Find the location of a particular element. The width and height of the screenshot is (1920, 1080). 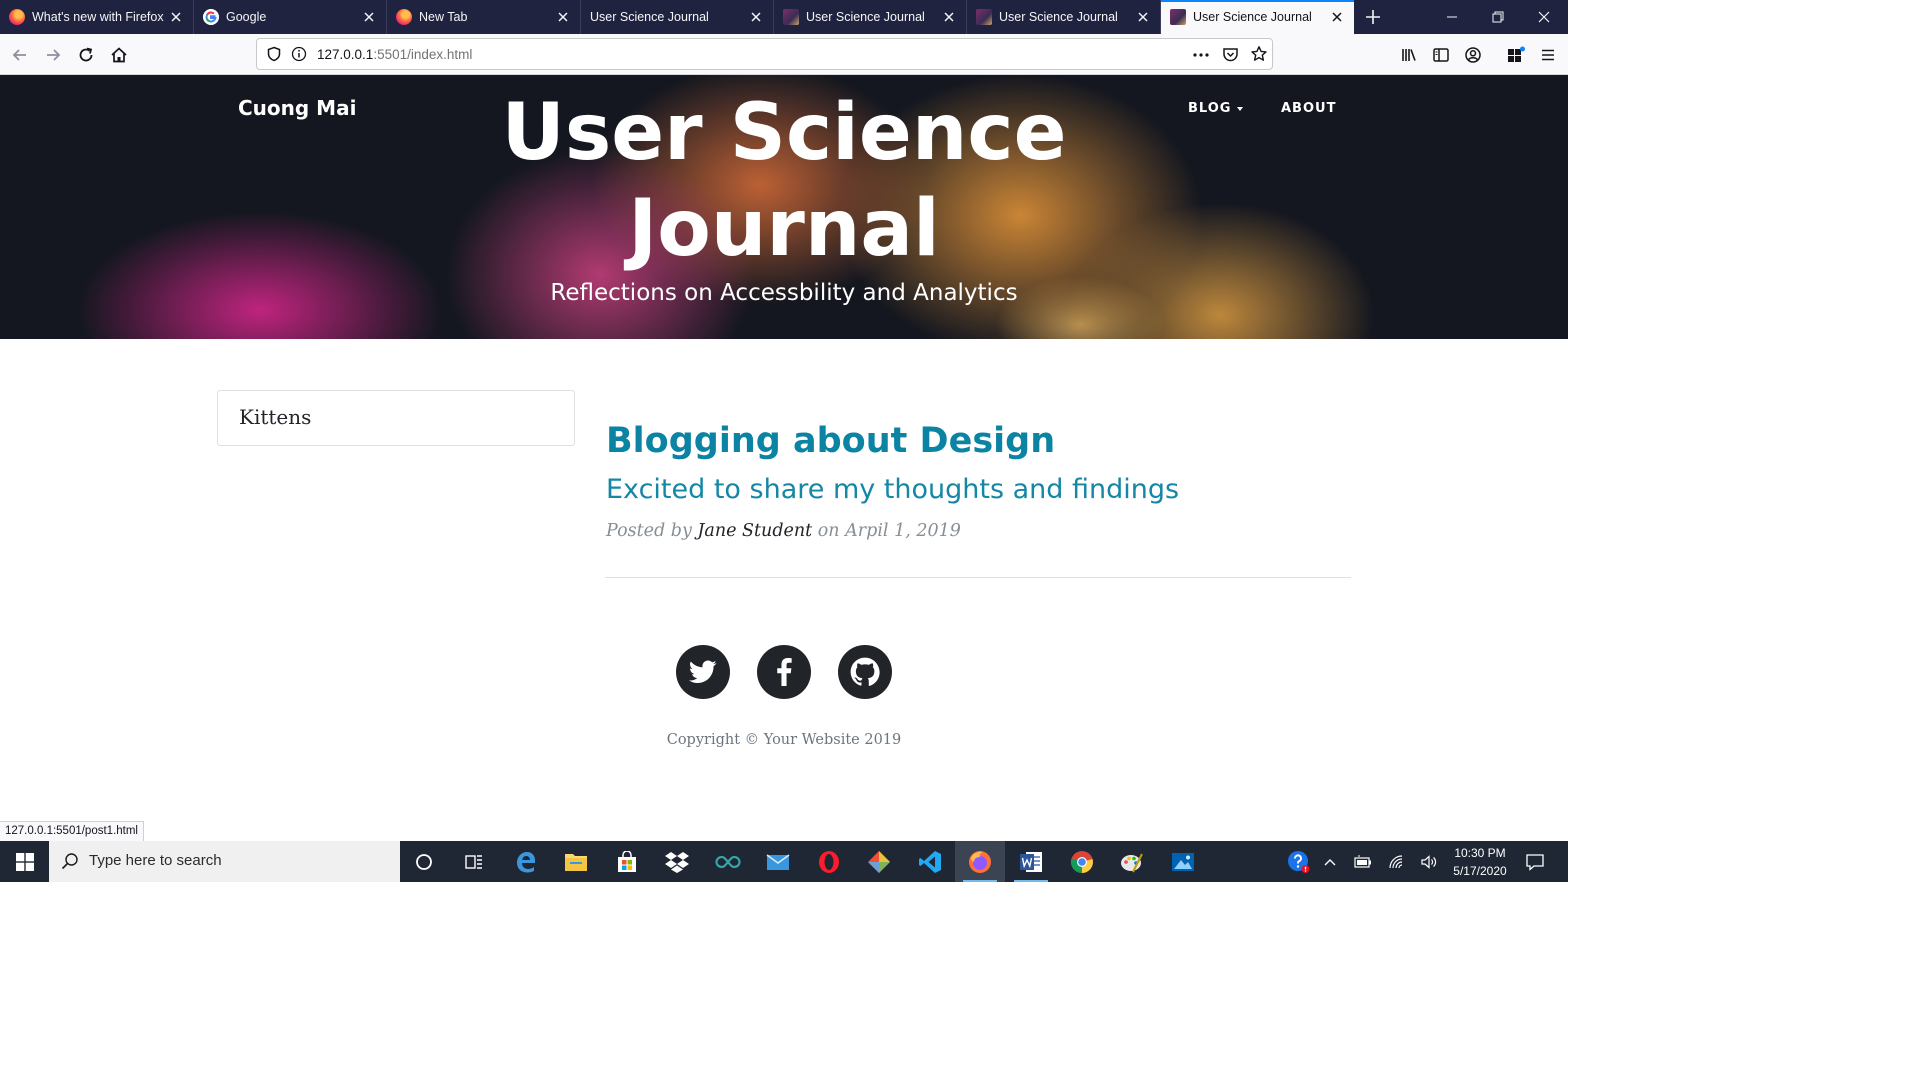

windows-icon is located at coordinates (24, 861).